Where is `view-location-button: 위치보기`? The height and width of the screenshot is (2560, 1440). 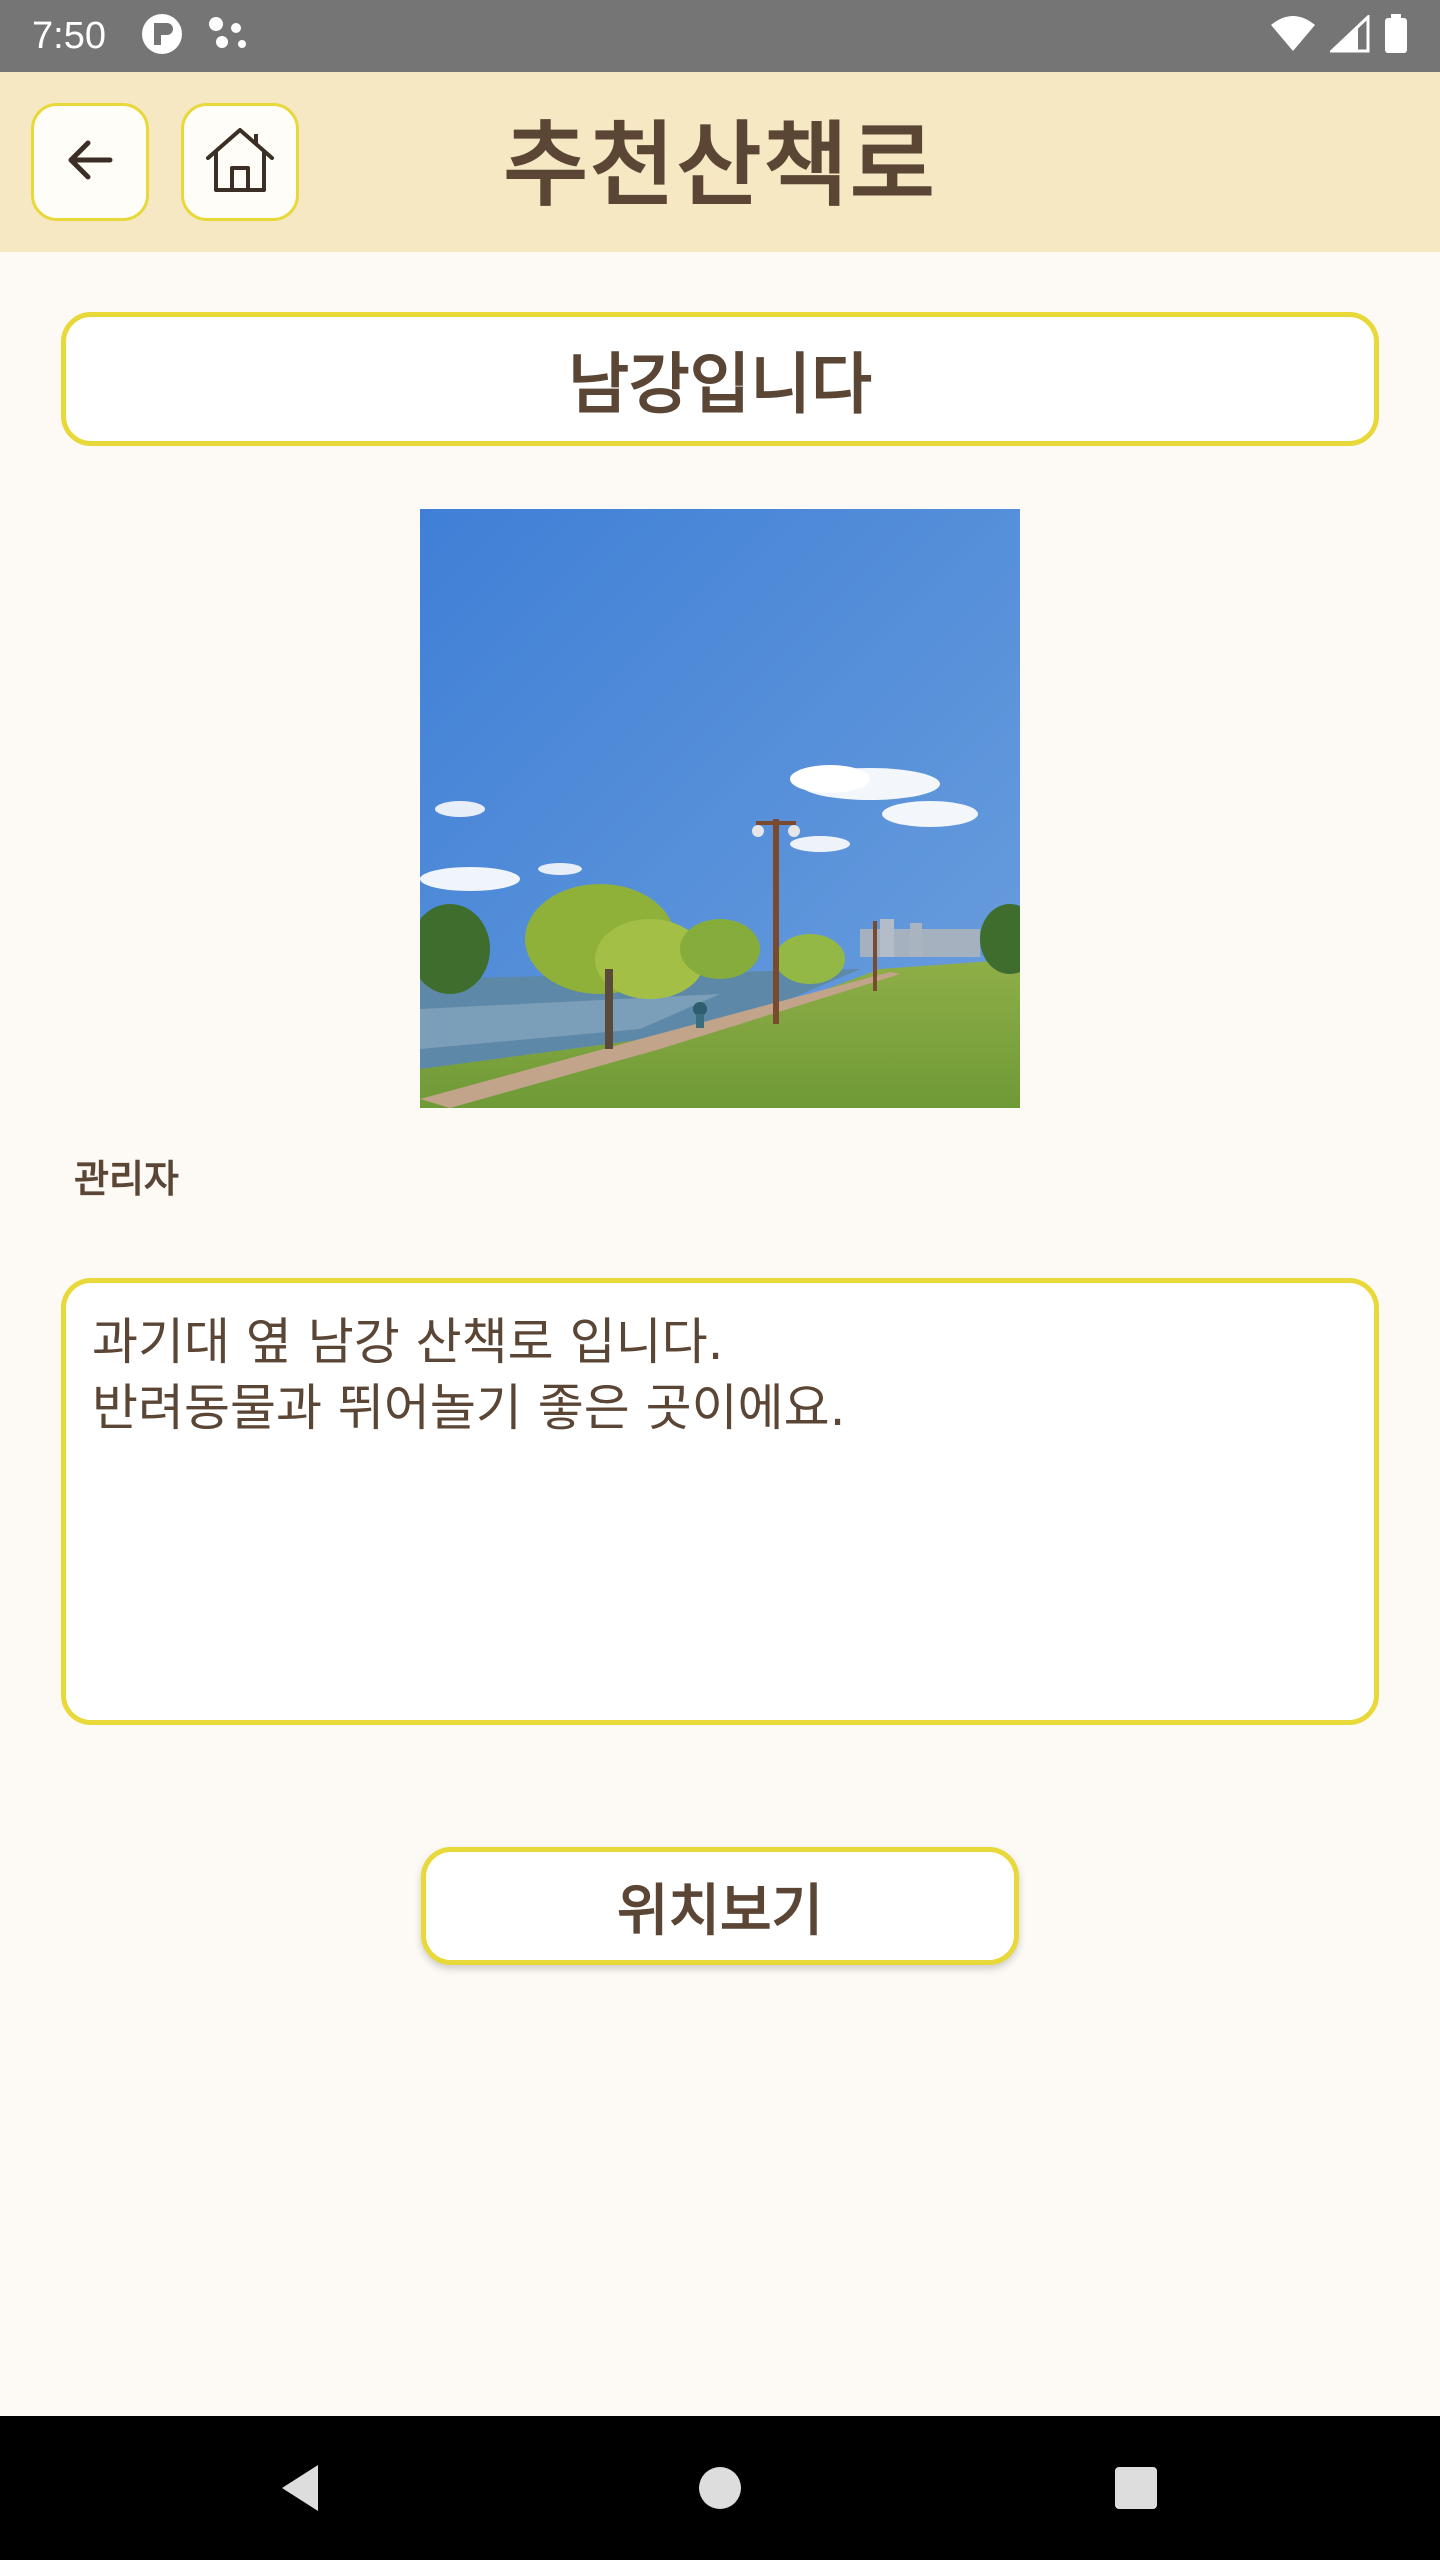
view-location-button: 위치보기 is located at coordinates (720, 1906).